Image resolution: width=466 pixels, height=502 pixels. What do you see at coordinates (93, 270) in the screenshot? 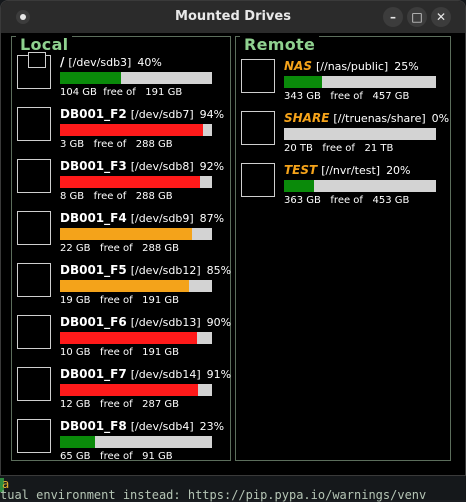
I see `drive-label: DB001_F5` at bounding box center [93, 270].